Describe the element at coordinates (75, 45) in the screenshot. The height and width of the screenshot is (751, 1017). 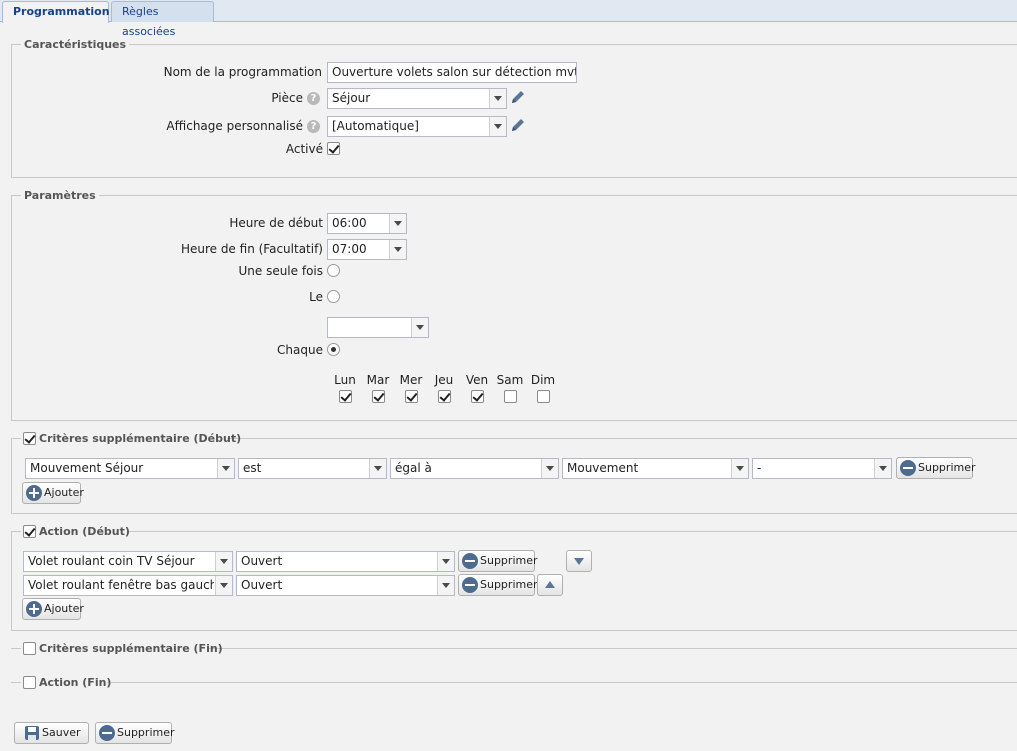
I see `legend-caracteristiques: Caractéristiques` at that location.